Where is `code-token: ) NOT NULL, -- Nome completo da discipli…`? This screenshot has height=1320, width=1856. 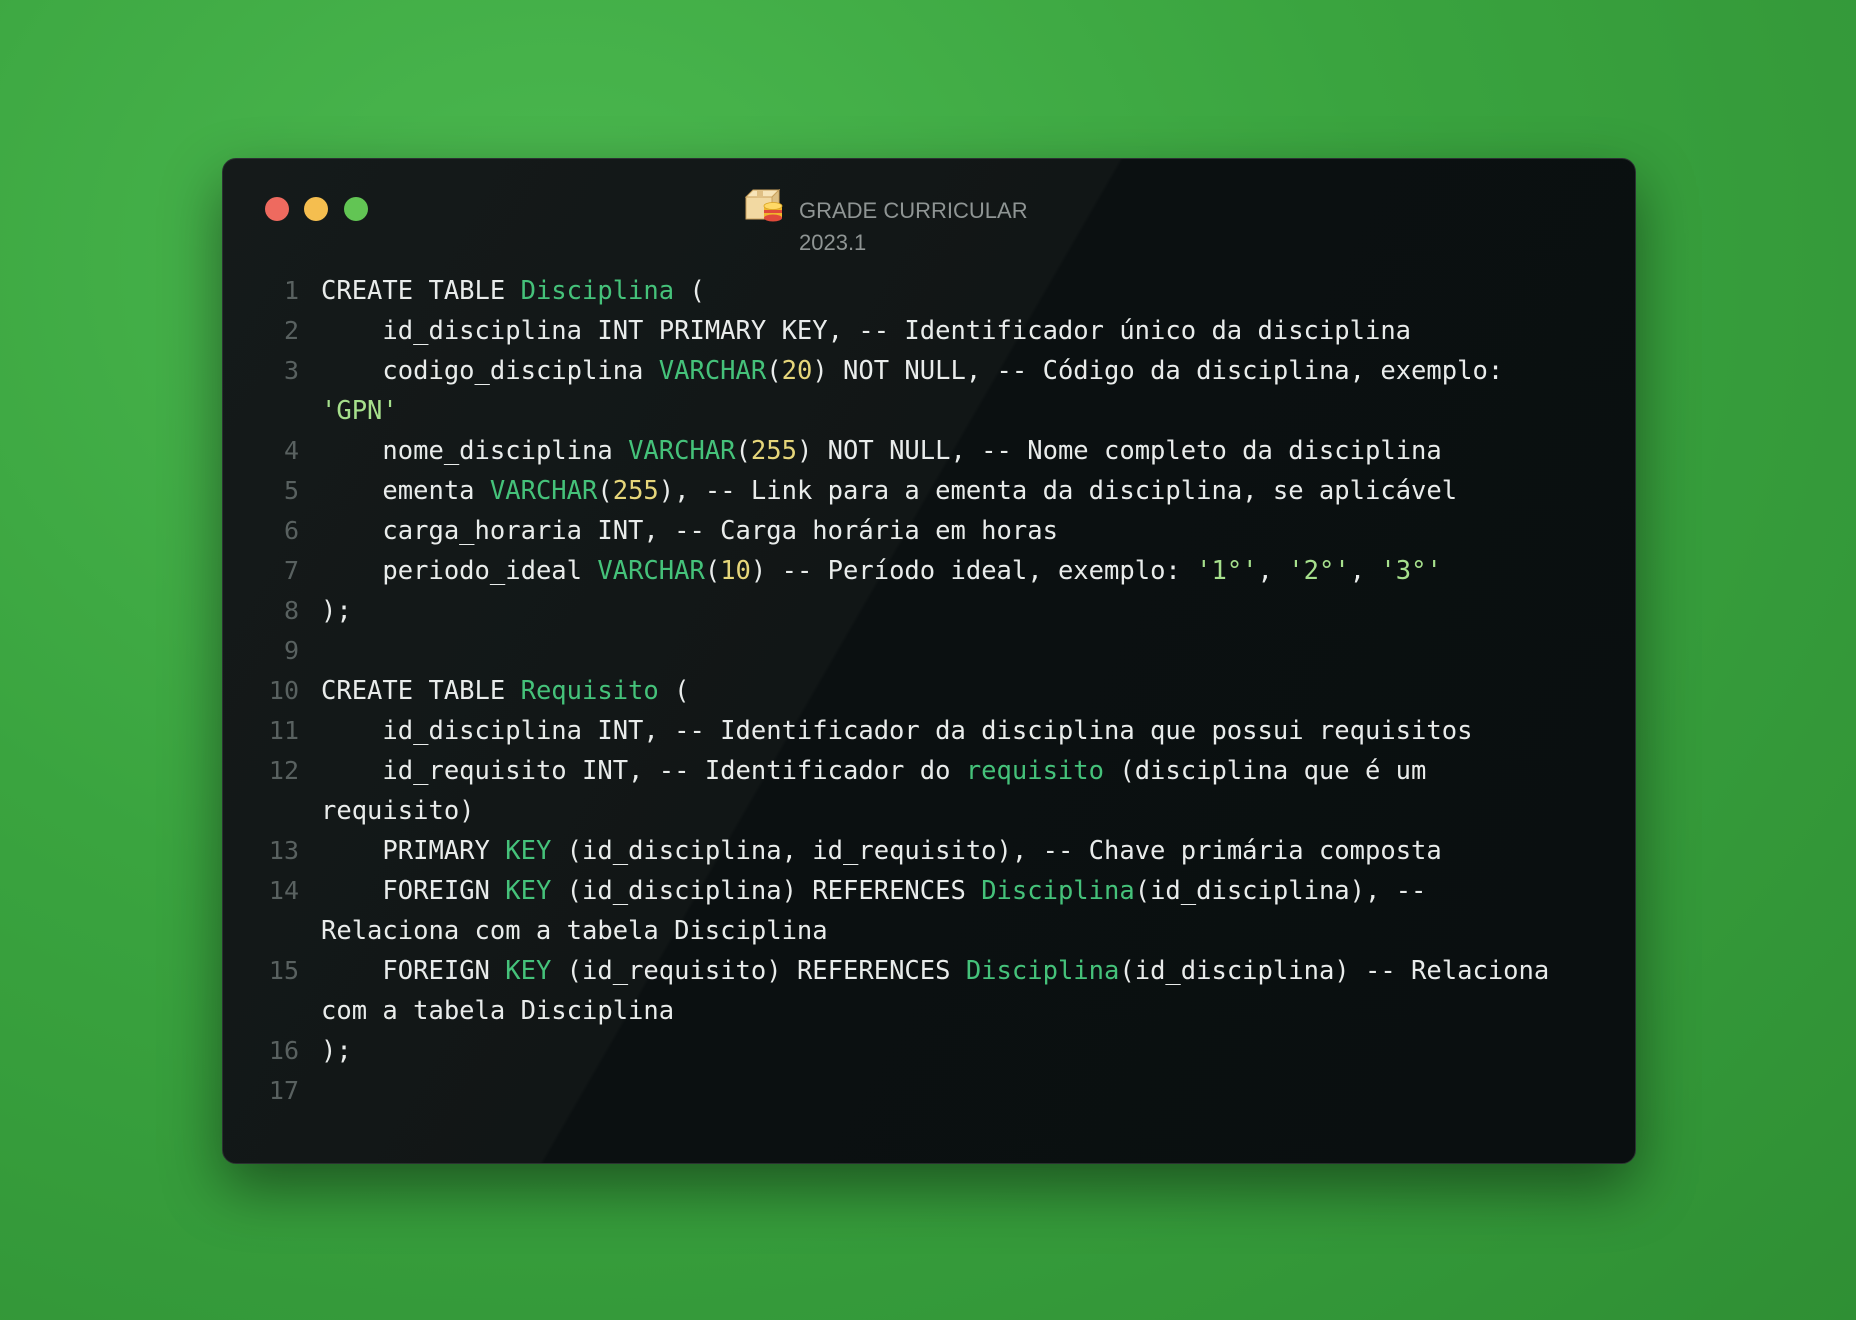
code-token: ) NOT NULL, -- Nome completo da discipli… is located at coordinates (1119, 451).